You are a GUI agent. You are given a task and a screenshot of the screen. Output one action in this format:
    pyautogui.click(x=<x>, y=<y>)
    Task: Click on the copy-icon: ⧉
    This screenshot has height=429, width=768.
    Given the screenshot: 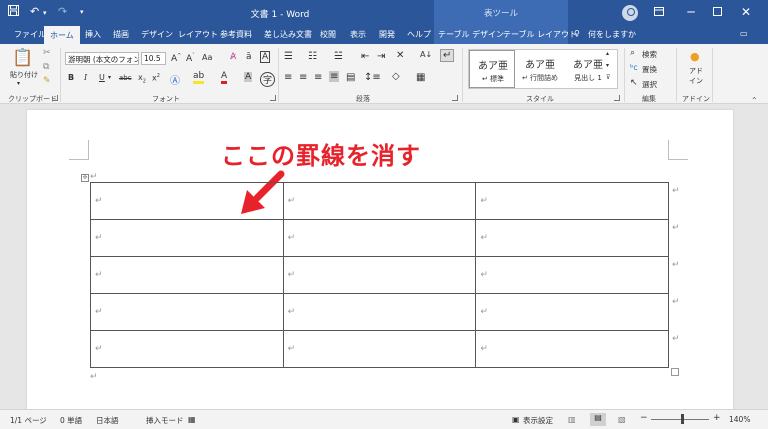 What is the action you would take?
    pyautogui.click(x=46, y=67)
    